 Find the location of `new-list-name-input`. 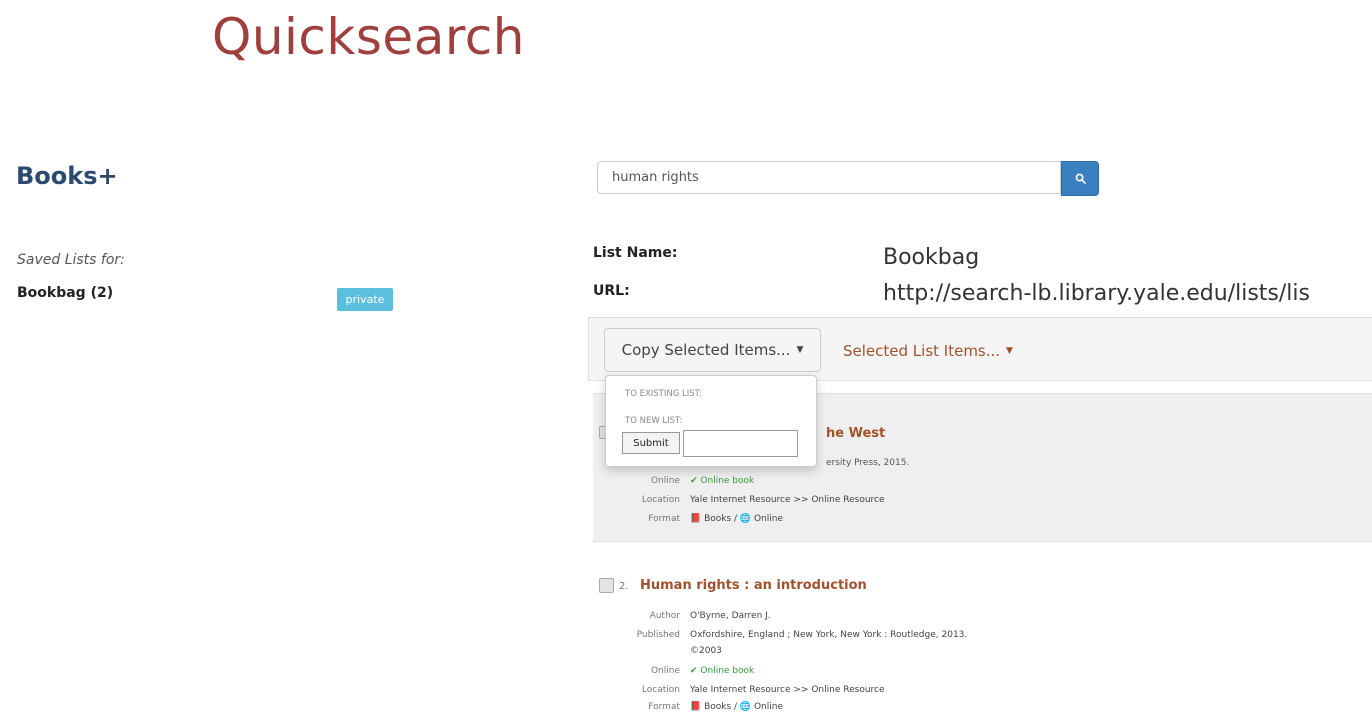

new-list-name-input is located at coordinates (740, 443).